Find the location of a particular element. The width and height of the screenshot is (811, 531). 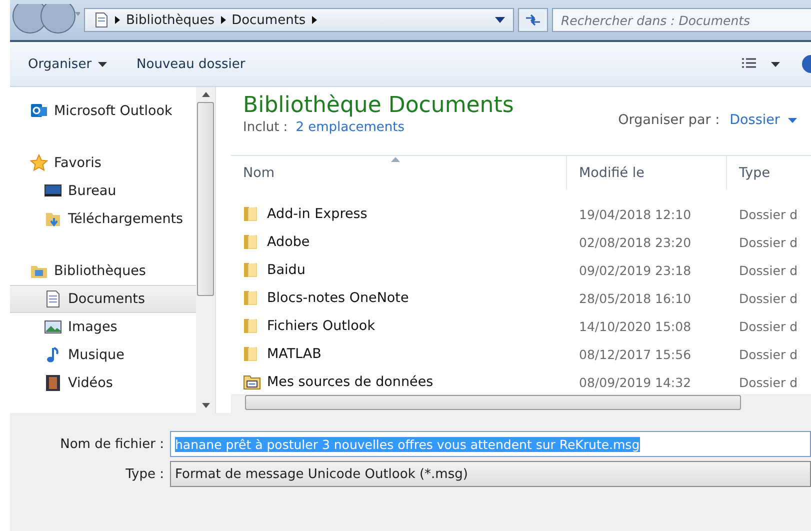

file-name: MATLAB is located at coordinates (294, 354).